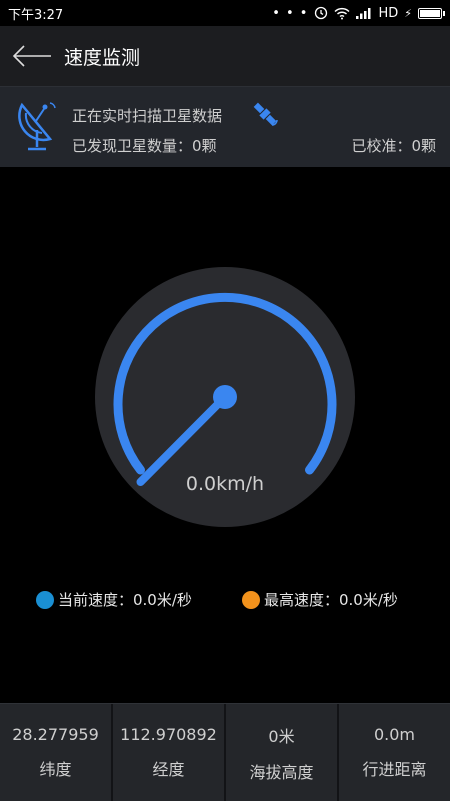  What do you see at coordinates (394, 734) in the screenshot?
I see `distance-value: 0.0m` at bounding box center [394, 734].